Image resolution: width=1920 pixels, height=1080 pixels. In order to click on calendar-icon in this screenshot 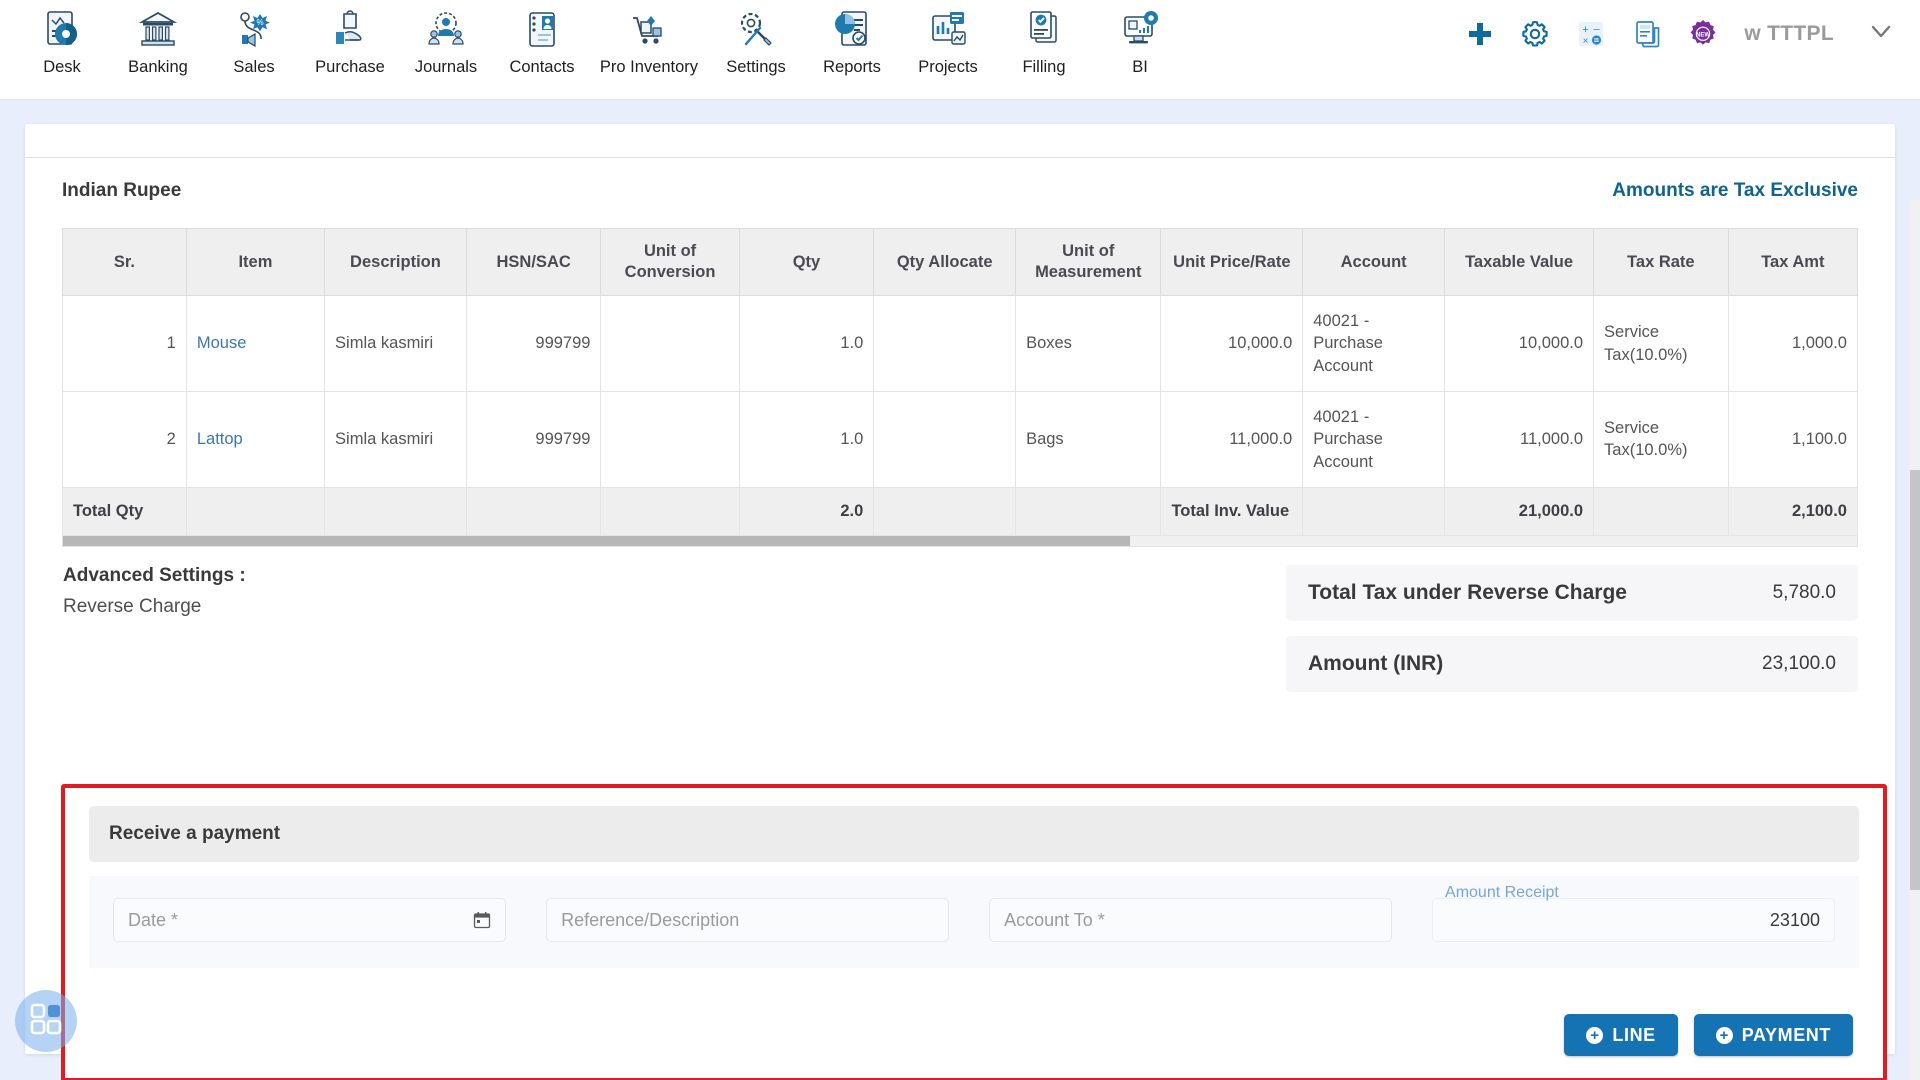, I will do `click(482, 920)`.